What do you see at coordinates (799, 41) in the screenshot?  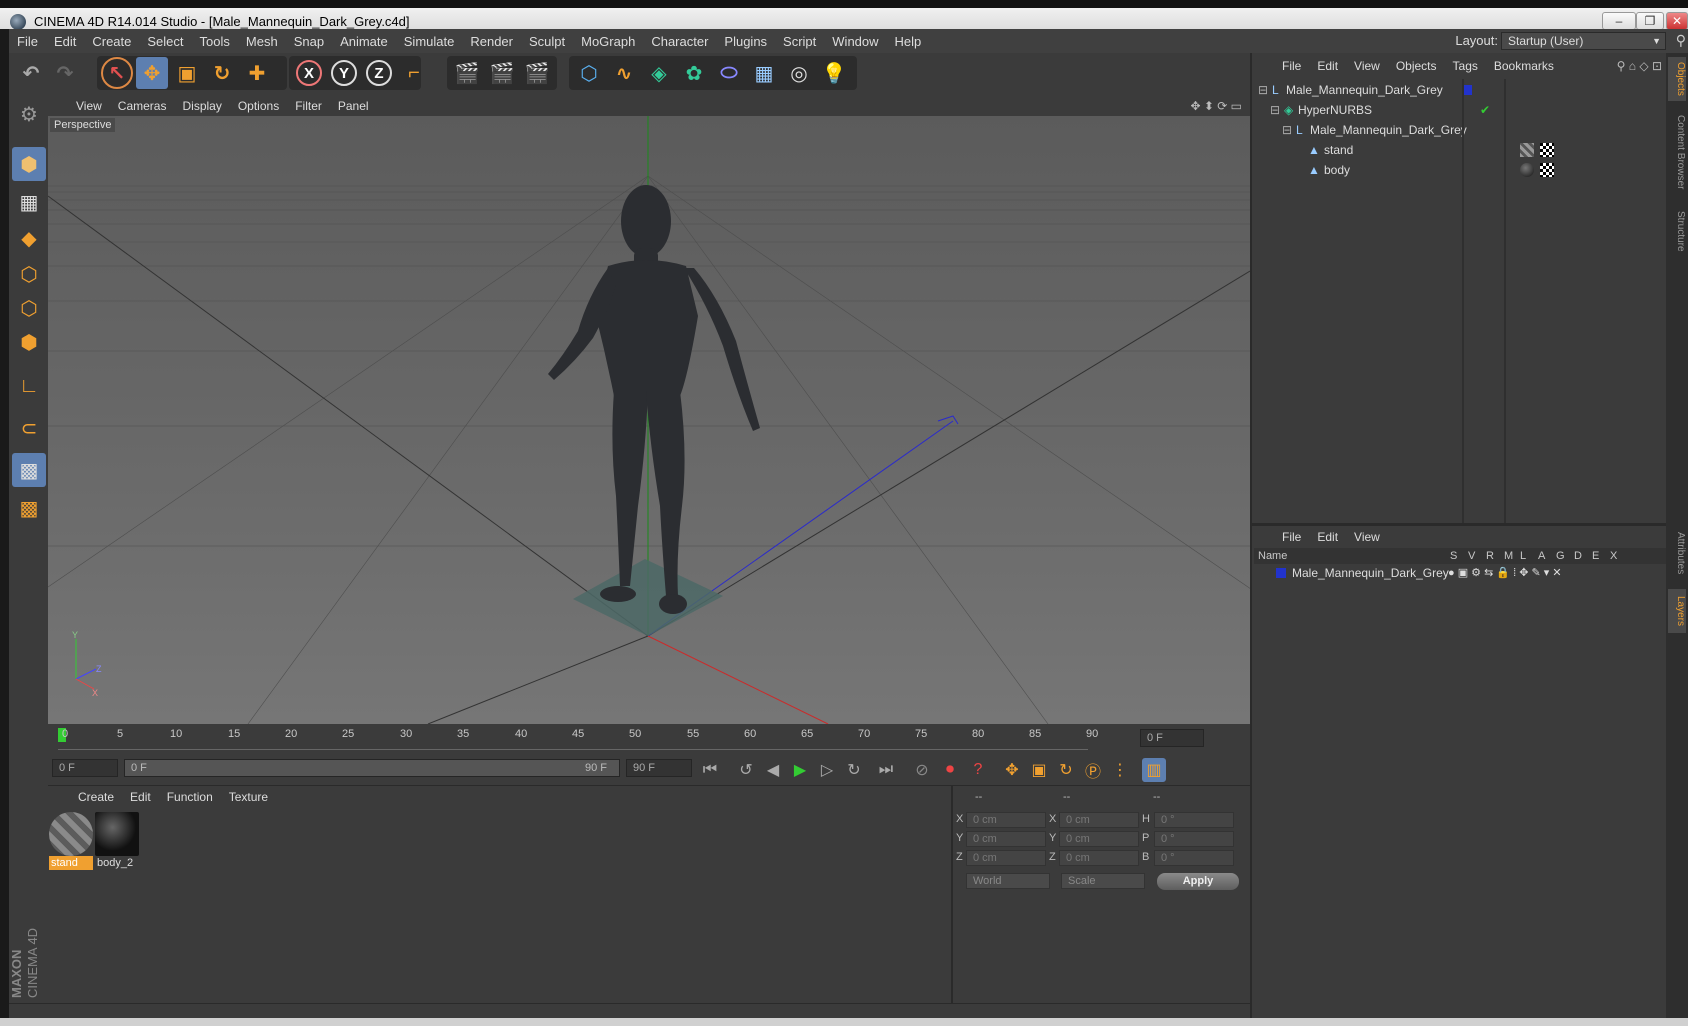 I see `menu-script: Script` at bounding box center [799, 41].